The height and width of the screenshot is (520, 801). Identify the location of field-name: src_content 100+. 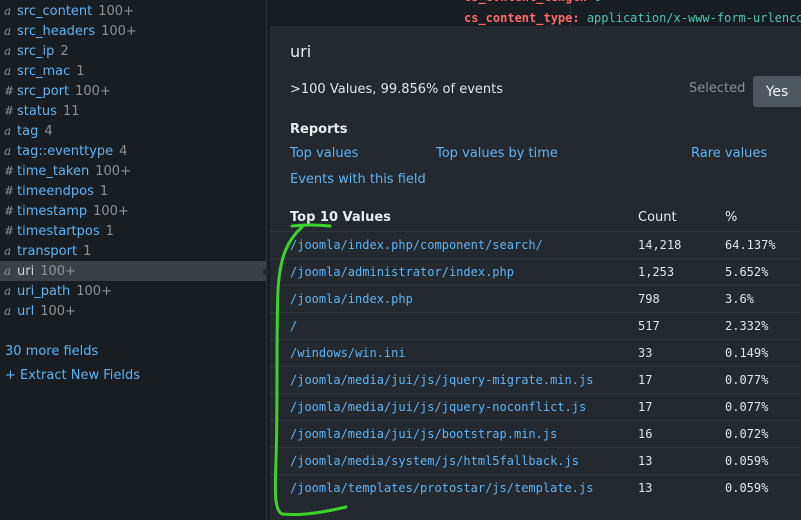
(75, 11).